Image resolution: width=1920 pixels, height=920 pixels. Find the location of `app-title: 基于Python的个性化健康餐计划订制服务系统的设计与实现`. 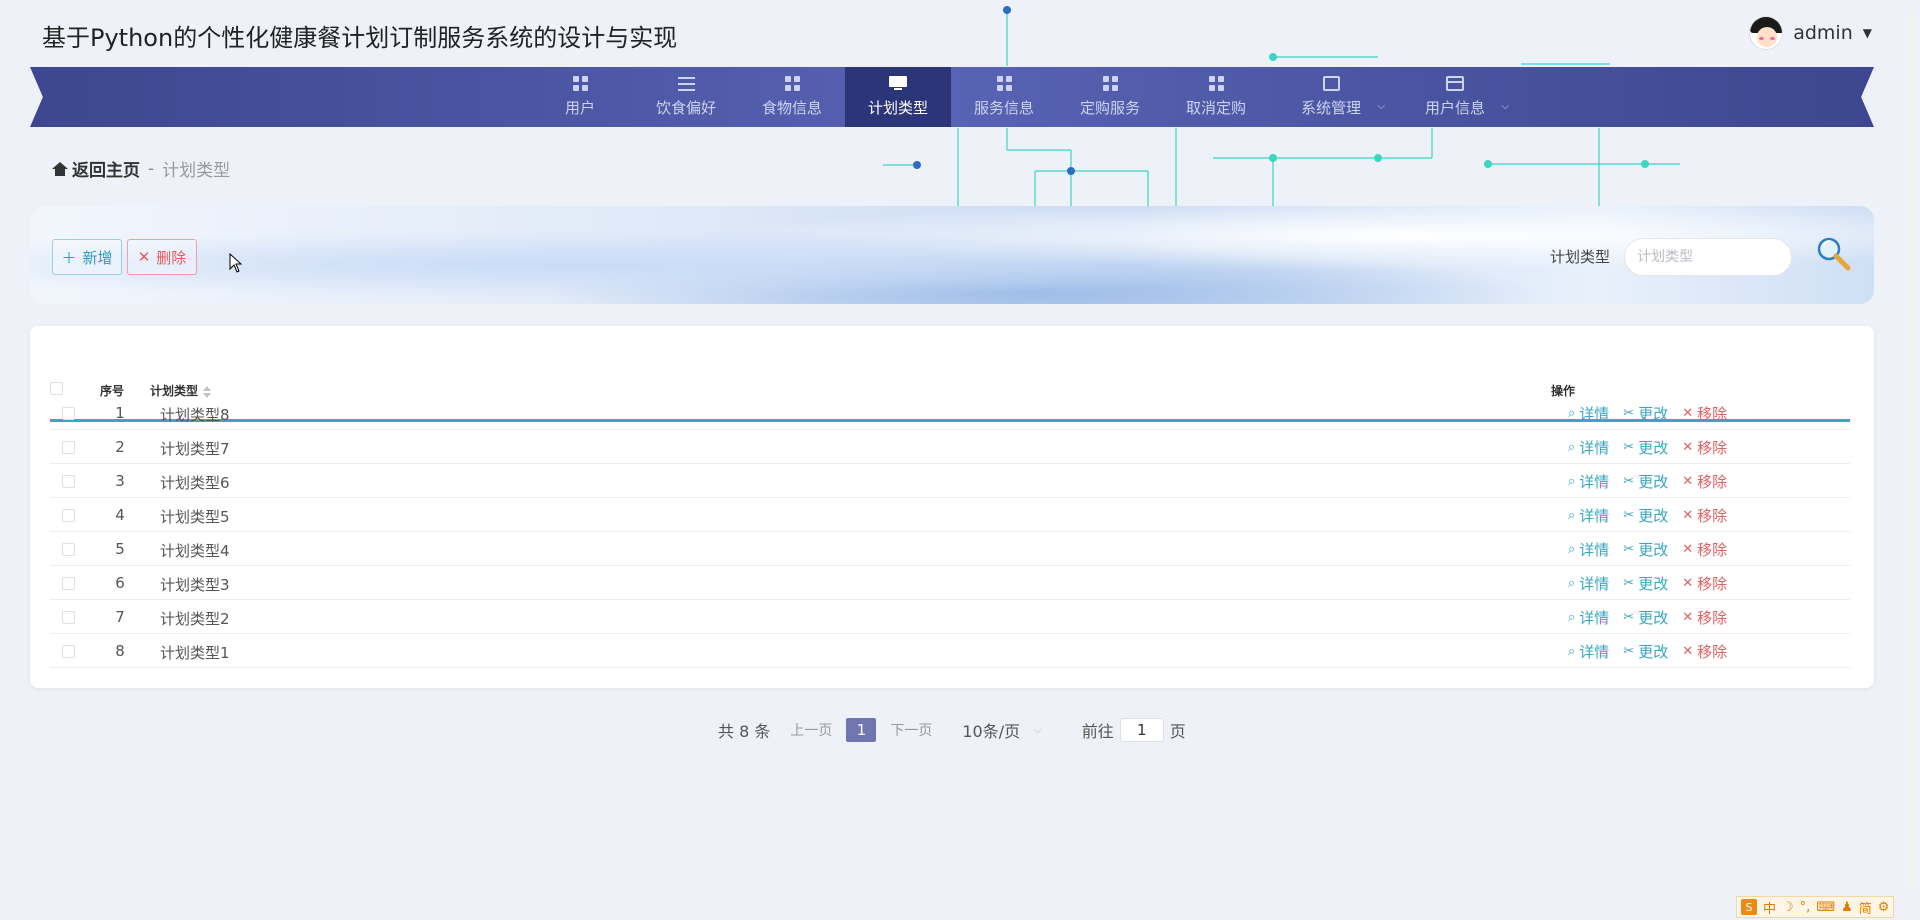

app-title: 基于Python的个性化健康餐计划订制服务系统的设计与实现 is located at coordinates (360, 38).